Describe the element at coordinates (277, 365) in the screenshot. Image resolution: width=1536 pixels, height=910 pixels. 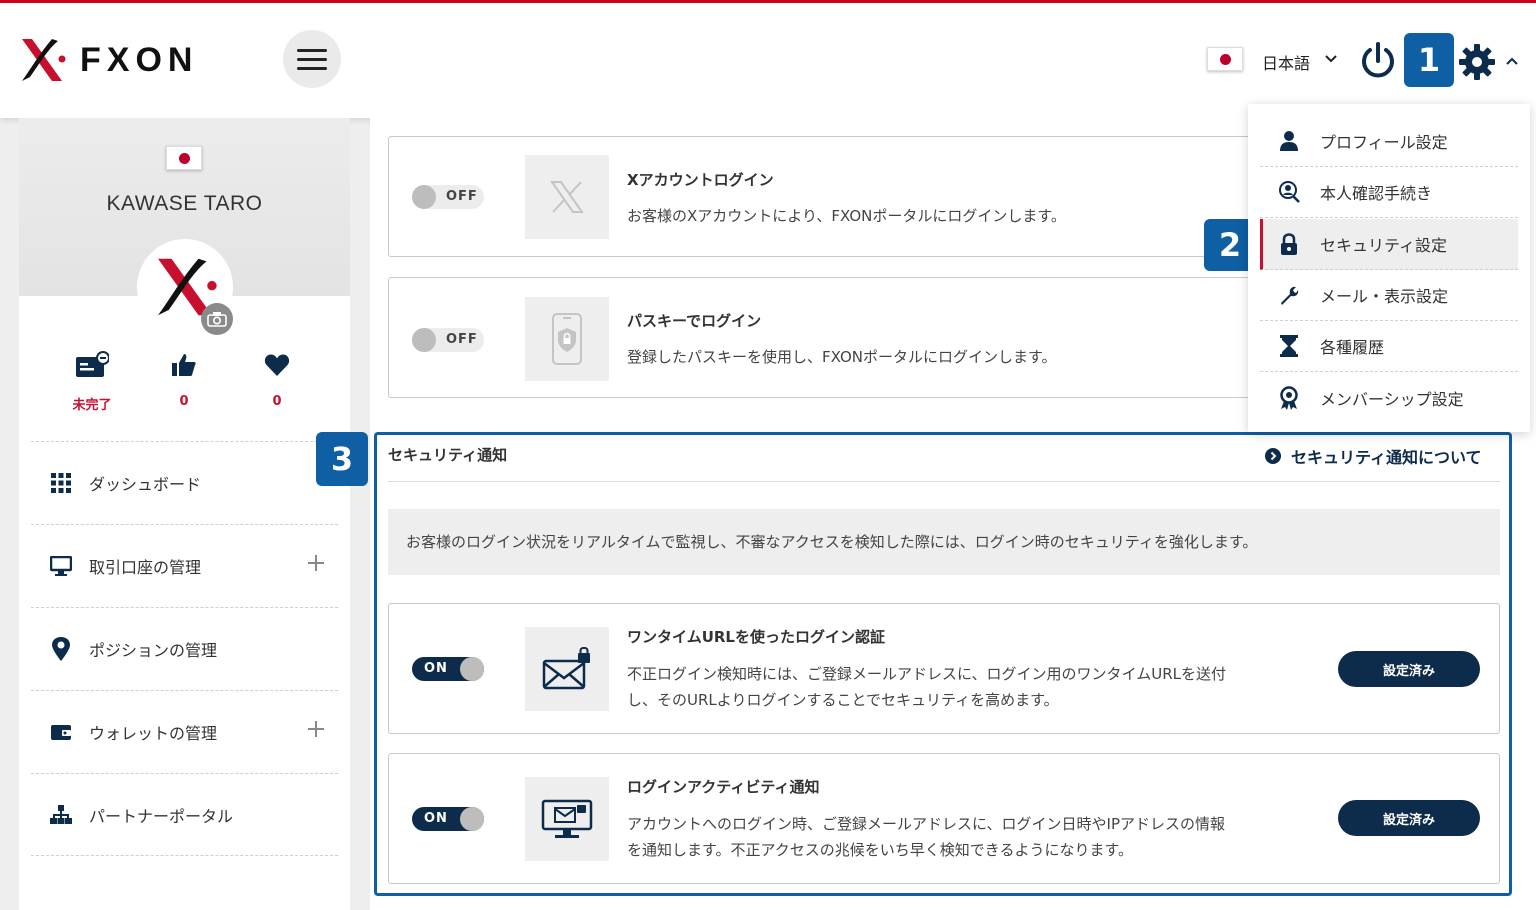
I see `heart-icon` at that location.